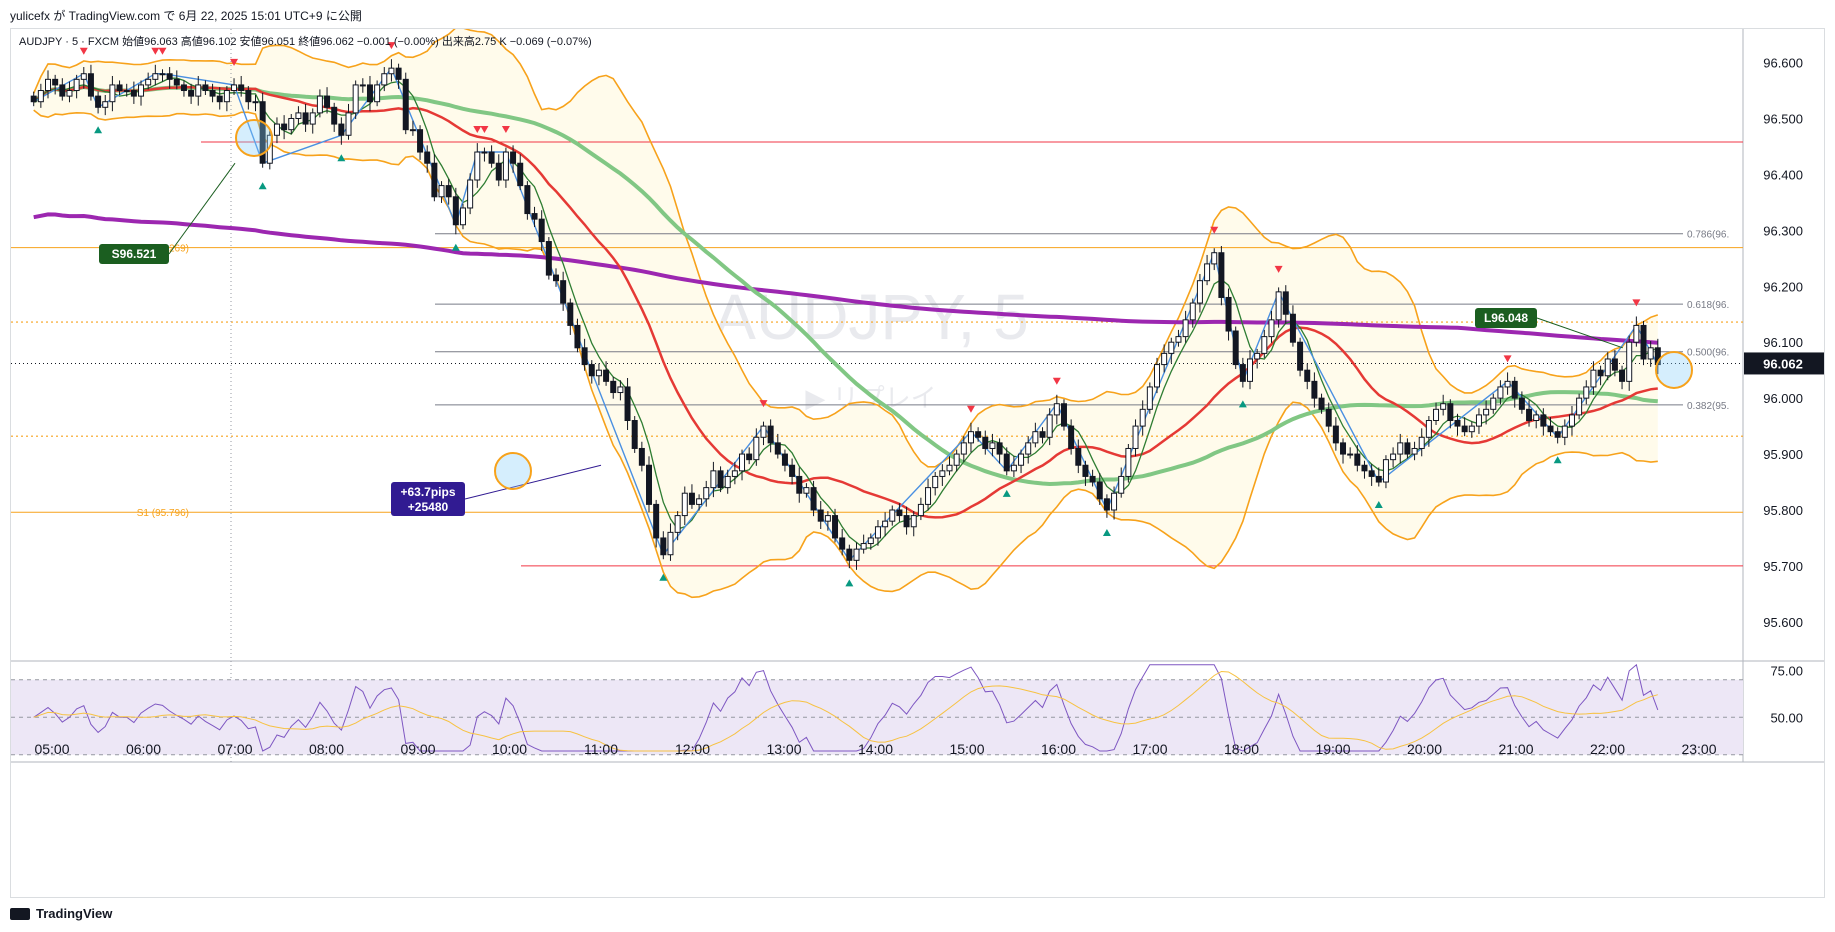  Describe the element at coordinates (1241, 749) in the screenshot. I see `time-axis-tick: 18:00` at that location.